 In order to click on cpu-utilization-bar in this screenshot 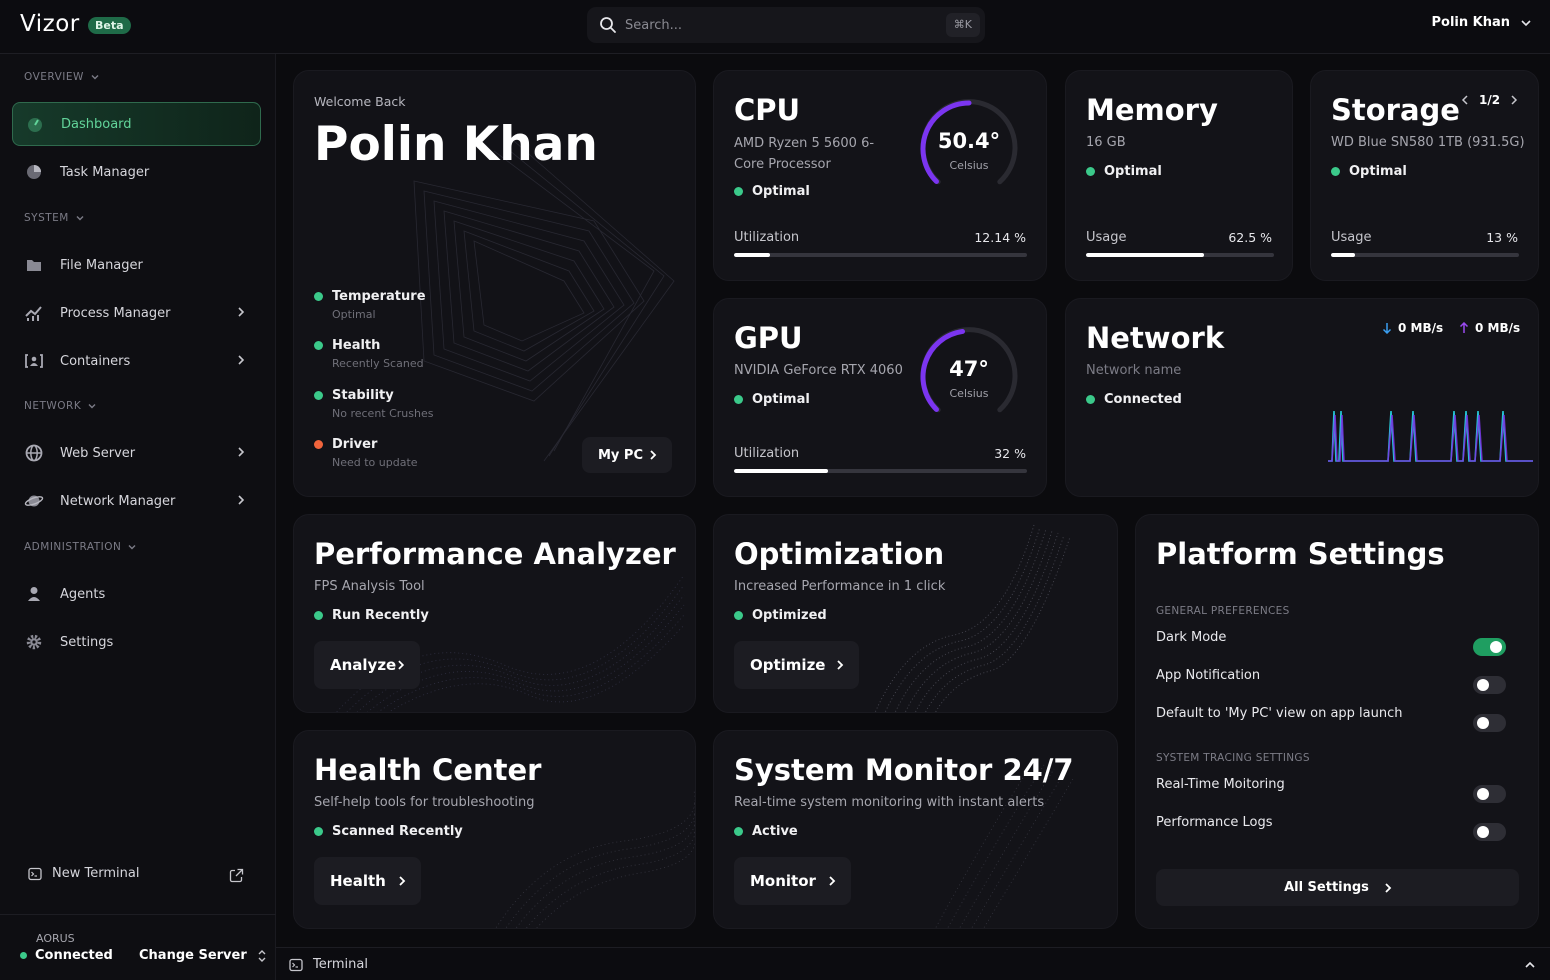, I will do `click(880, 255)`.